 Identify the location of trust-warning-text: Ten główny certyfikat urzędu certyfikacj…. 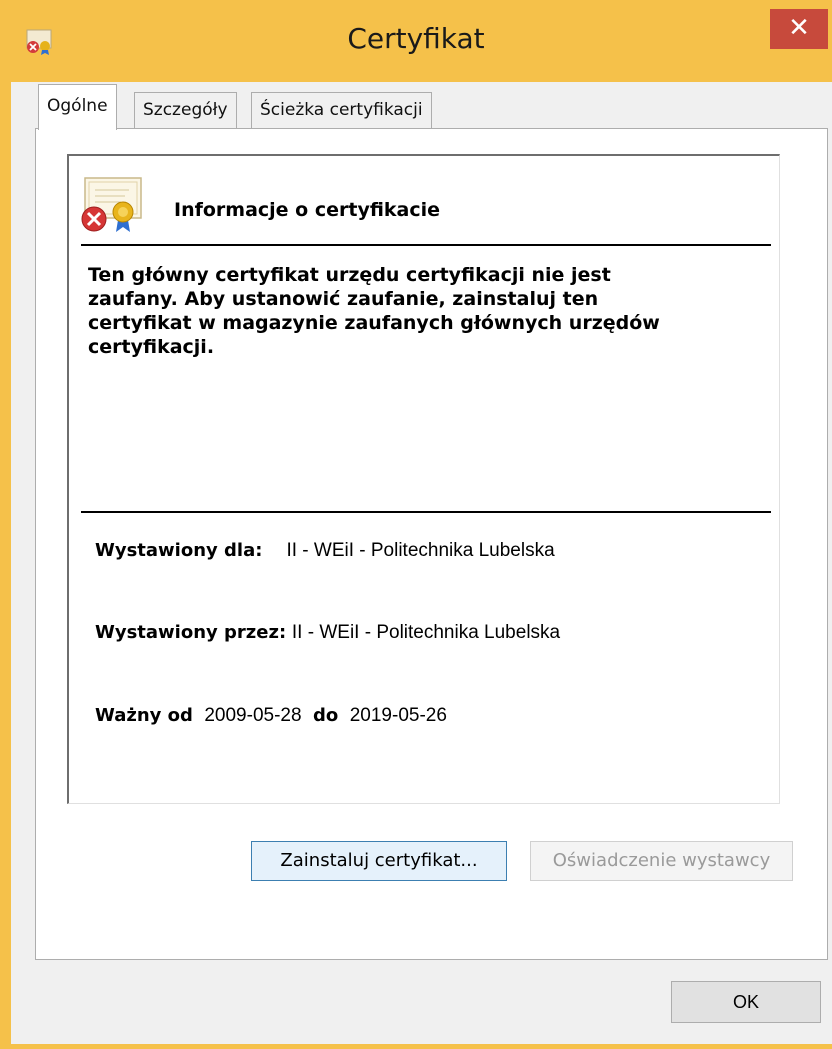
(374, 311).